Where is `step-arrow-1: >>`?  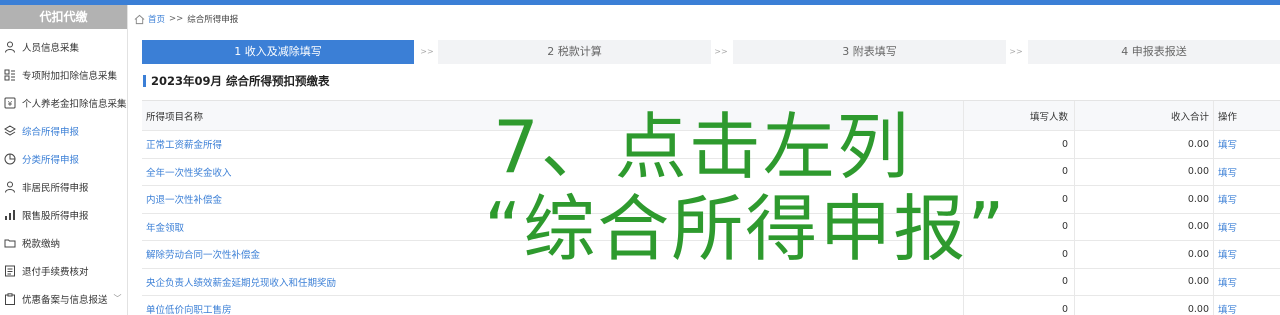
step-arrow-1: >> is located at coordinates (427, 51).